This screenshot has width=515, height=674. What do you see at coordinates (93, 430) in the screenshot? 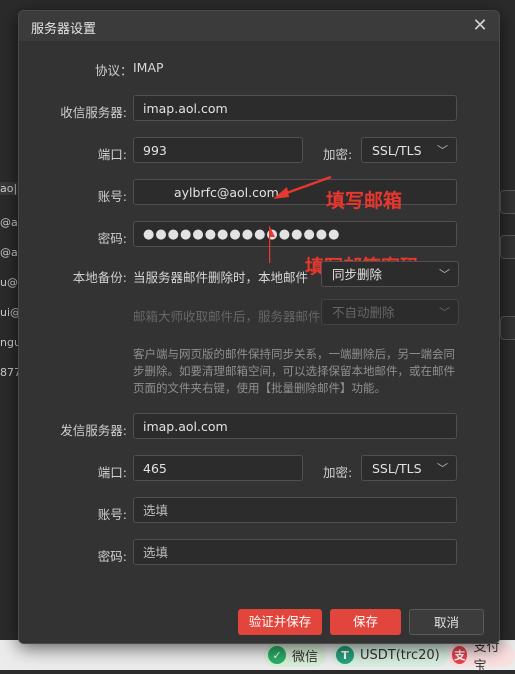
I see `outgoing-server-label: 发信服务器:` at bounding box center [93, 430].